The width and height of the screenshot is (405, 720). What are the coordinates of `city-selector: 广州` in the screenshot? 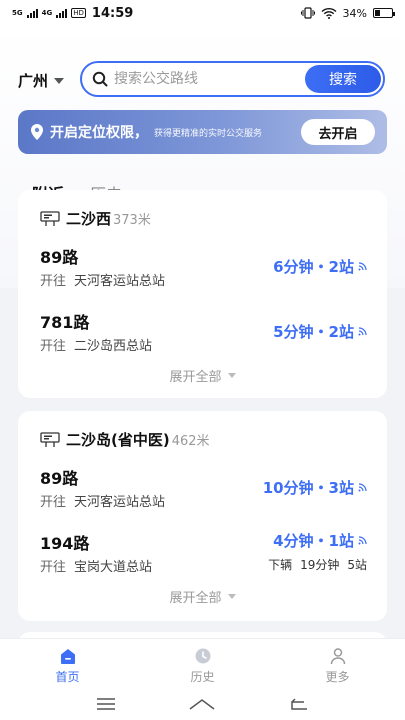 It's located at (41, 80).